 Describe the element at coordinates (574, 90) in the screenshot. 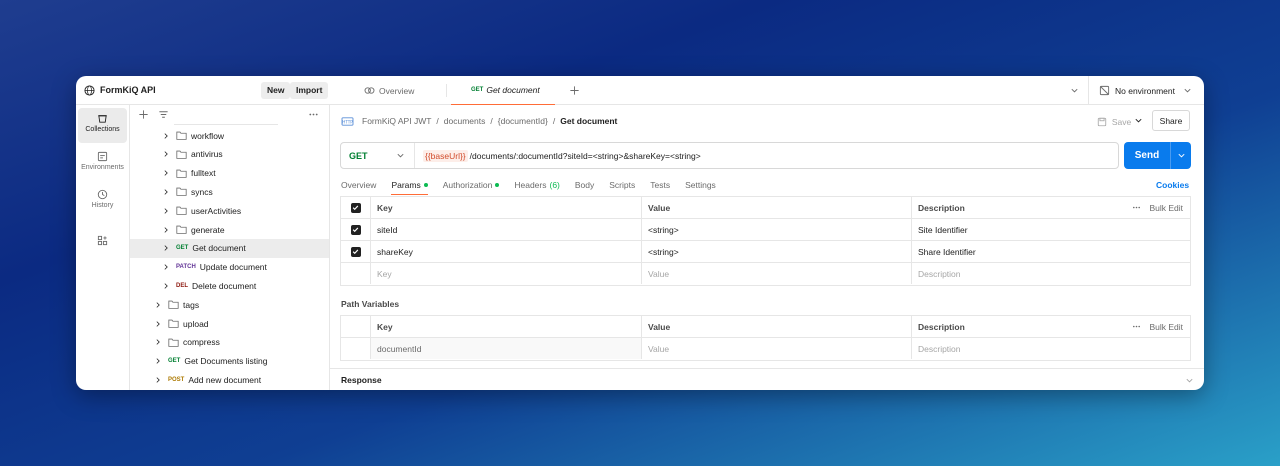

I see `new-tab-icon` at that location.